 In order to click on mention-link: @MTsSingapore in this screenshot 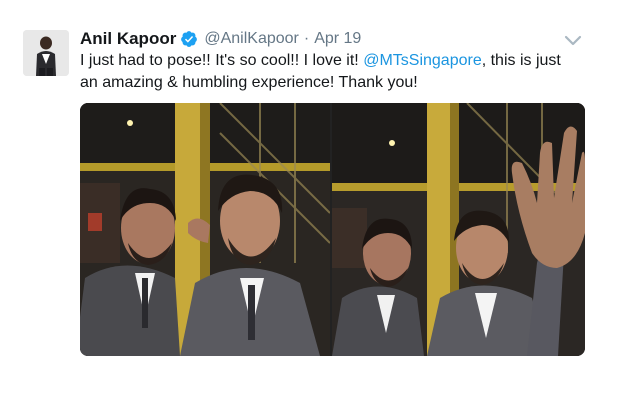, I will do `click(422, 60)`.